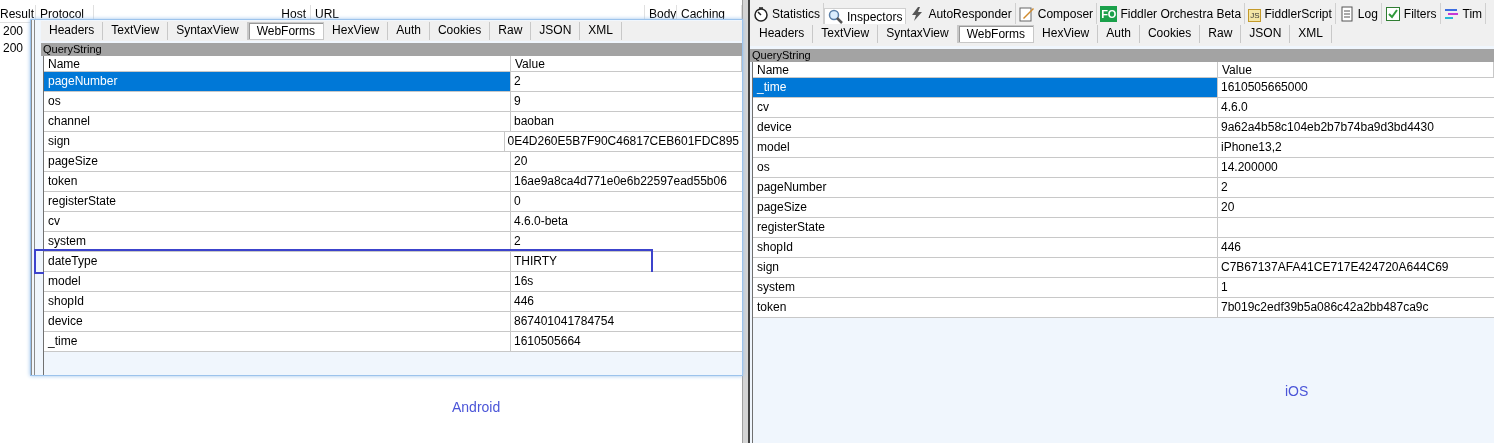 The width and height of the screenshot is (1494, 443). What do you see at coordinates (1392, 14) in the screenshot?
I see `checkbox-icon` at bounding box center [1392, 14].